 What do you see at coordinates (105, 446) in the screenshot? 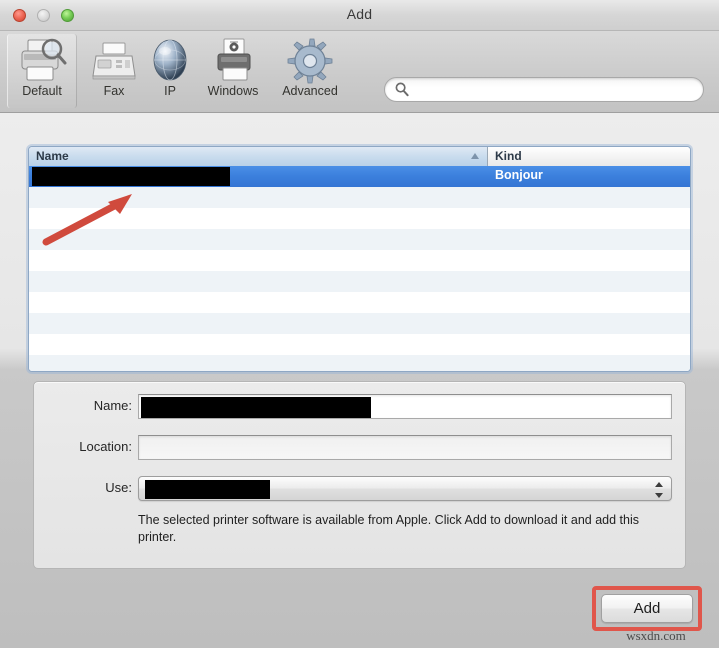
I see `location-label: Location:` at bounding box center [105, 446].